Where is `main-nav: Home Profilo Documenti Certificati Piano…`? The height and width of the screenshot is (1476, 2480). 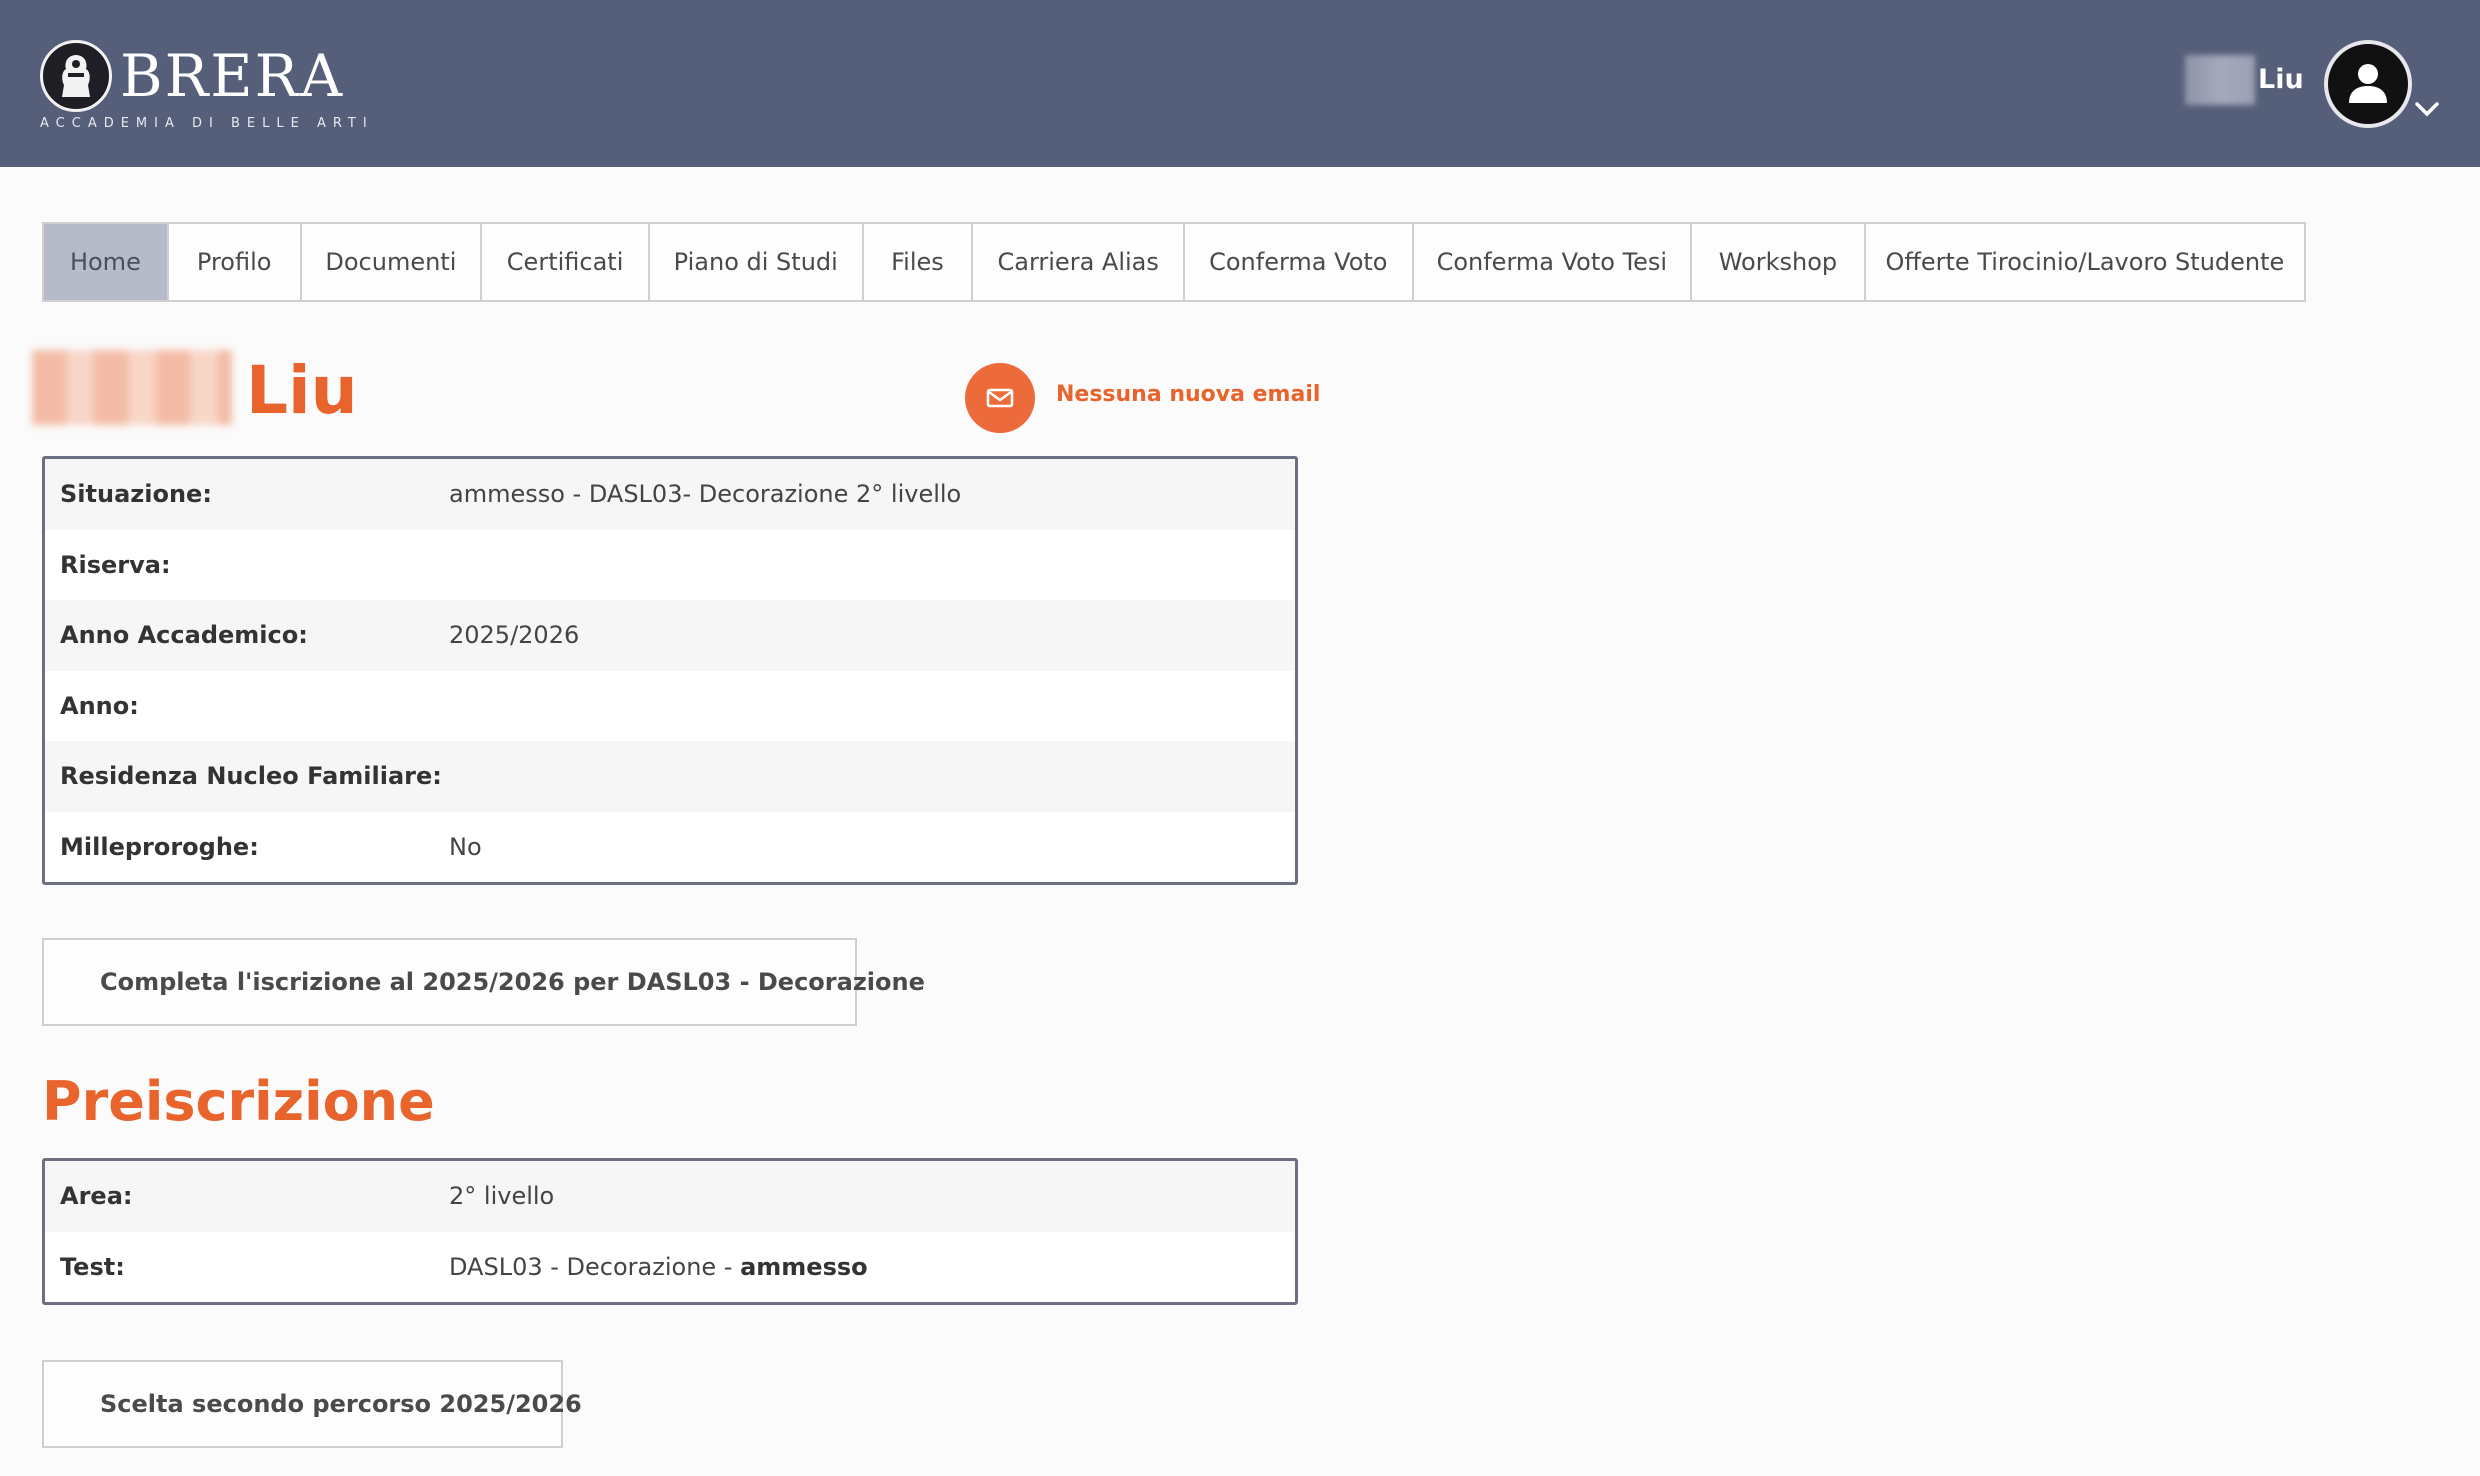
main-nav: Home Profilo Documenti Certificati Piano… is located at coordinates (1174, 262).